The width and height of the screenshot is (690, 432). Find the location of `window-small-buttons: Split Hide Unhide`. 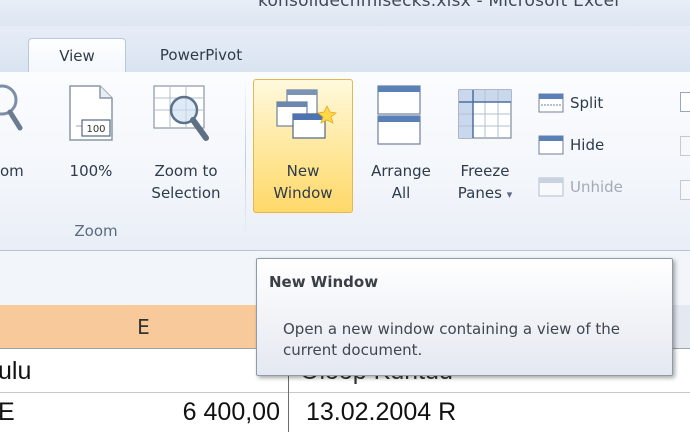

window-small-buttons: Split Hide Unhide is located at coordinates (613, 145).